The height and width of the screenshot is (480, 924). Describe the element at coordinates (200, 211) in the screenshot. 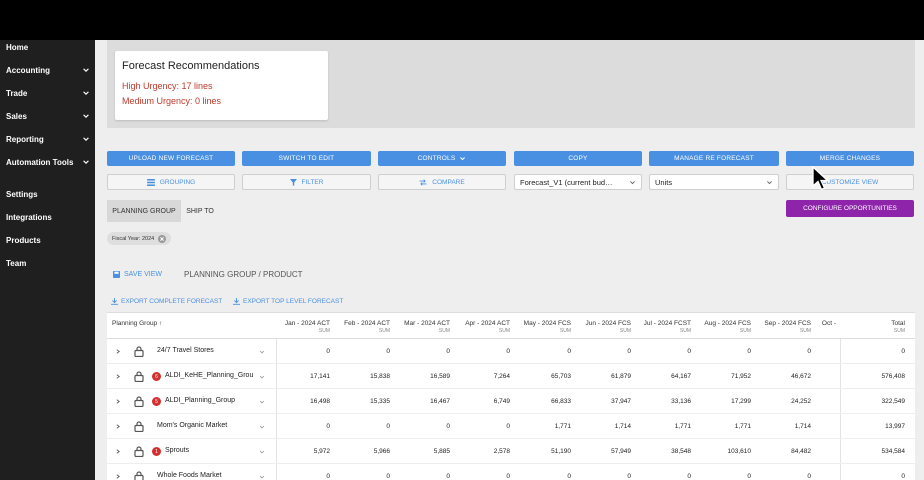

I see `toggle-ship-to: SHIP TO` at that location.